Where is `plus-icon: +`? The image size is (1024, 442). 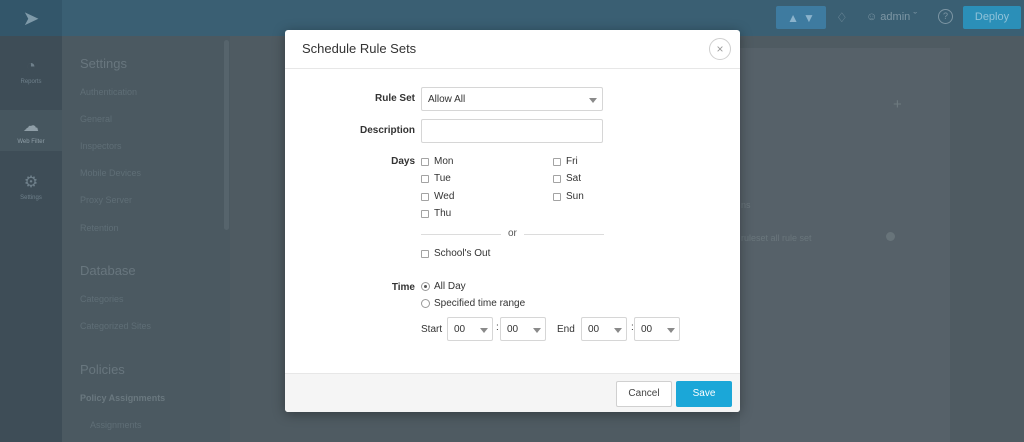
plus-icon: + is located at coordinates (897, 104).